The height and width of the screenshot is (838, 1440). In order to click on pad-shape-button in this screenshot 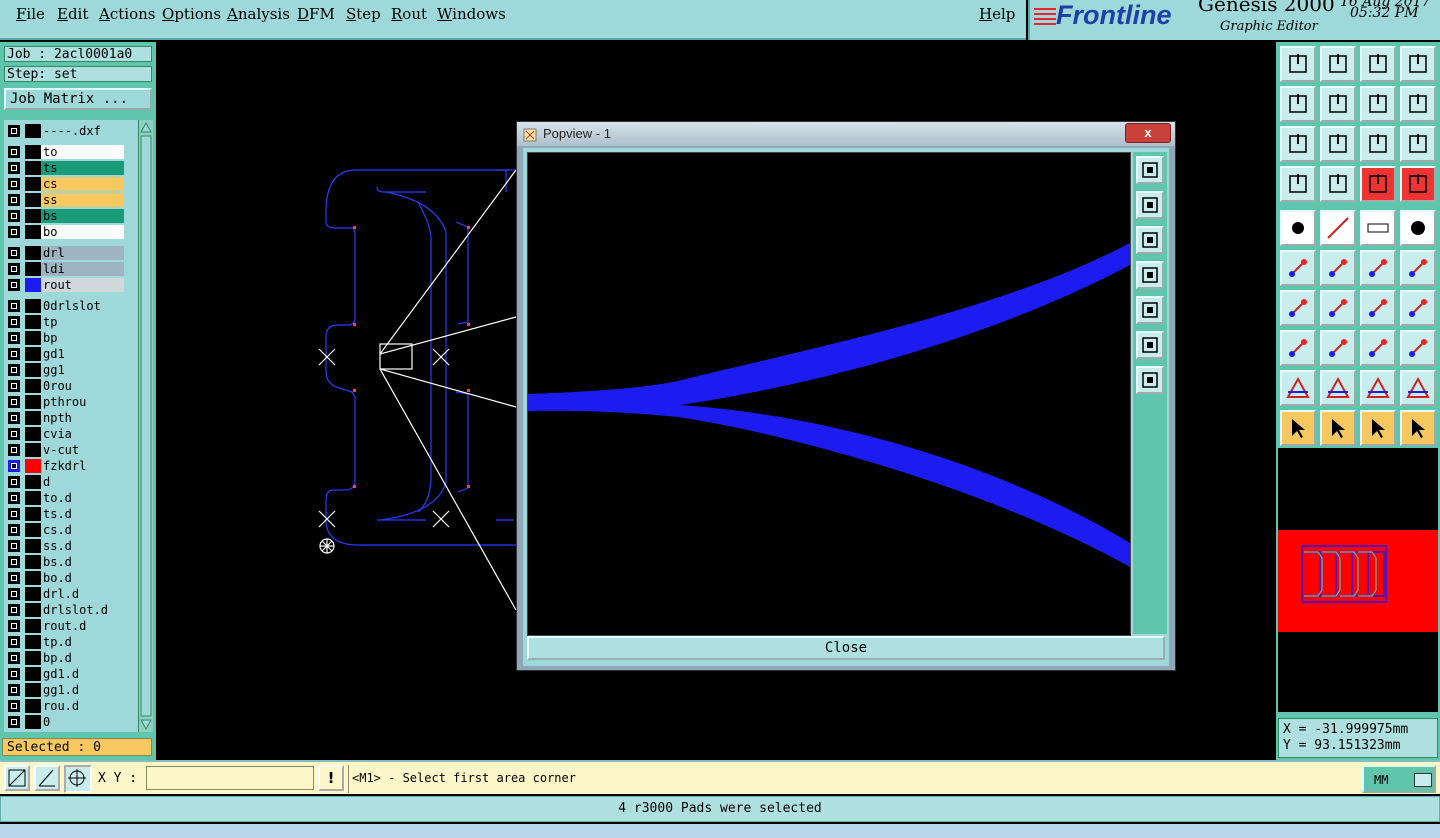, I will do `click(1298, 348)`.